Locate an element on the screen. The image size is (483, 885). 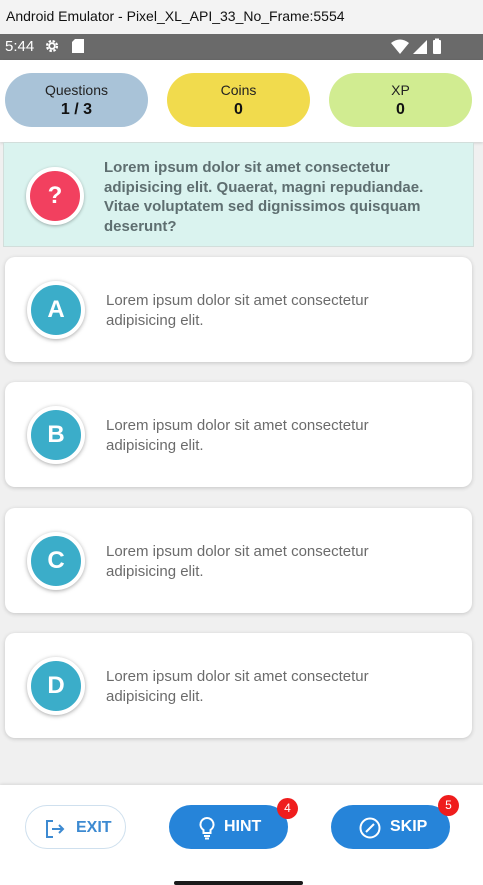
questions-value: 1 / 3 is located at coordinates (76, 109).